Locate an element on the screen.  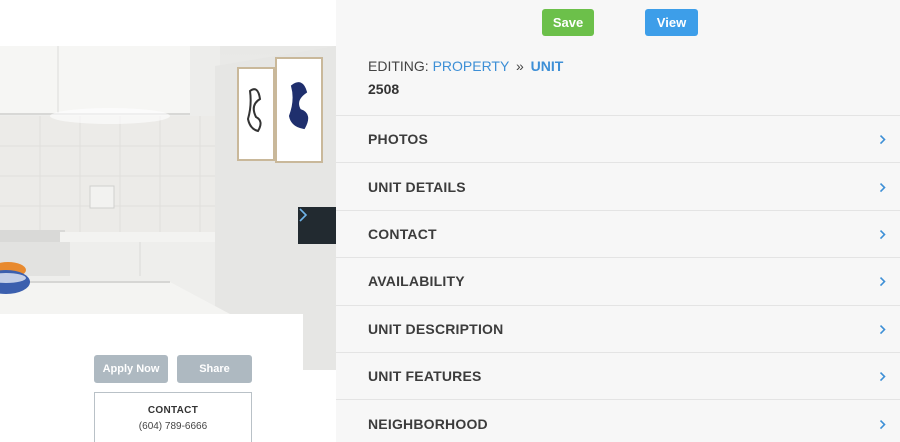
section-availability: AVAILABILITY is located at coordinates (618, 280).